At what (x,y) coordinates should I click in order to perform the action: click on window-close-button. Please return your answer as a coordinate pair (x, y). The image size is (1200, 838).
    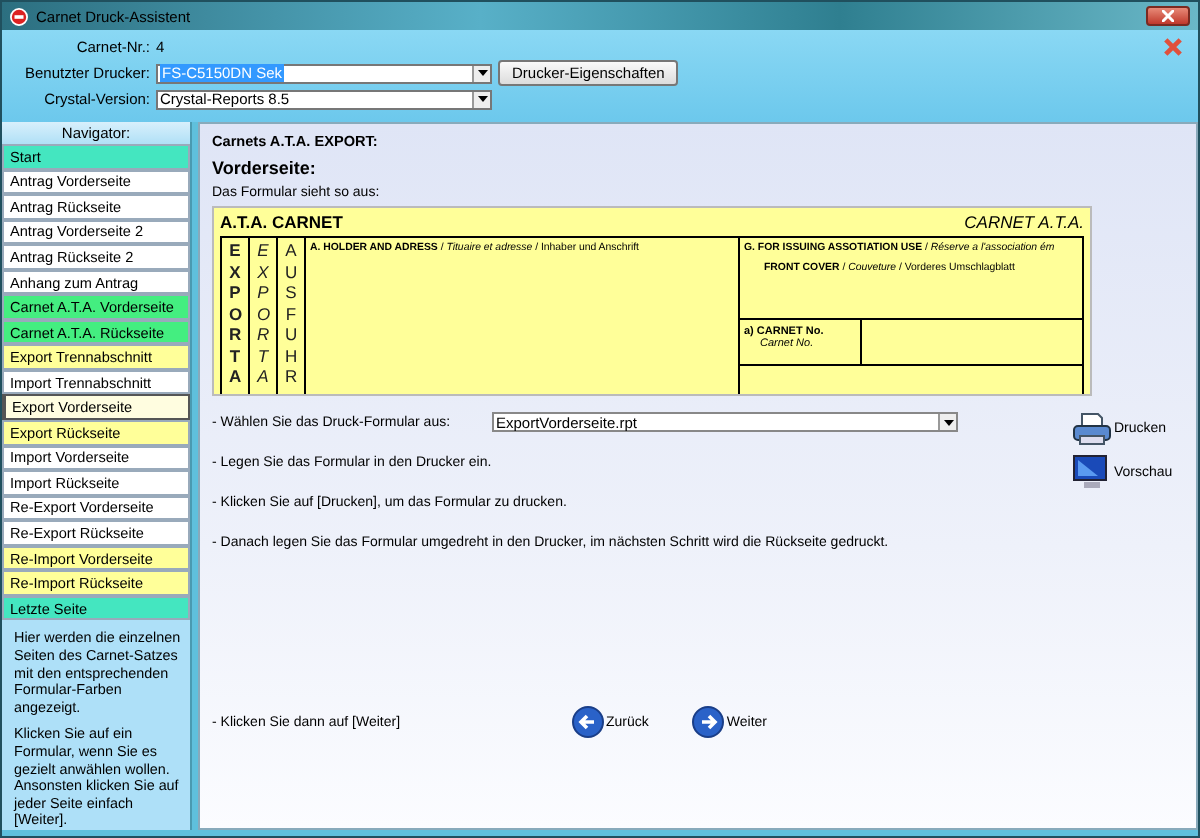
    Looking at the image, I should click on (1168, 16).